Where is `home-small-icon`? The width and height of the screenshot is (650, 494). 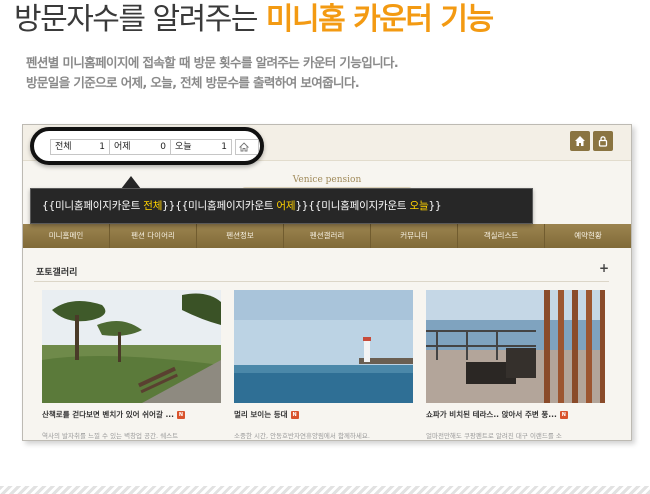 home-small-icon is located at coordinates (247, 147).